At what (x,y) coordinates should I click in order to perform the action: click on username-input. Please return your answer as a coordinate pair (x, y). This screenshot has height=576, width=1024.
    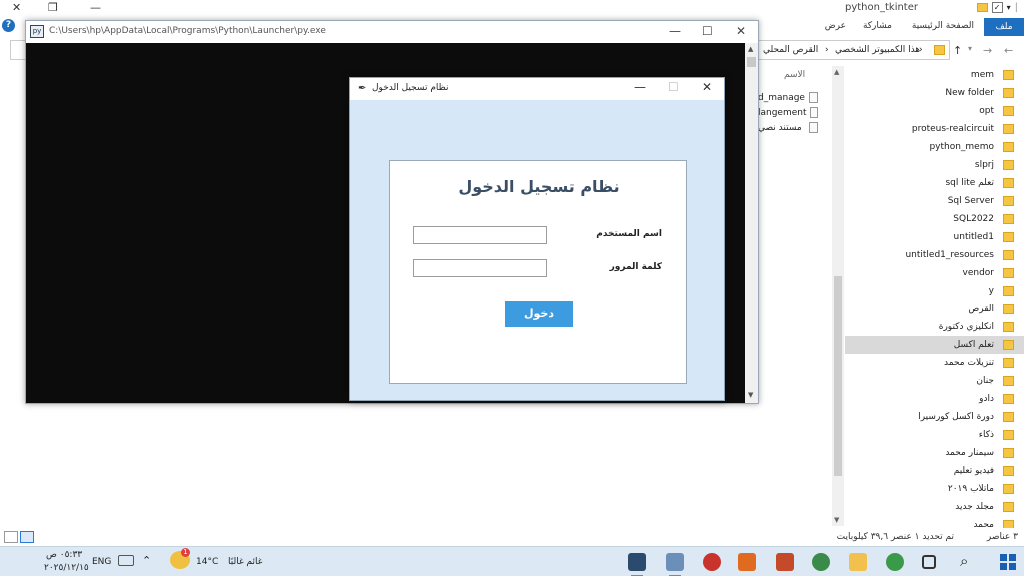
    Looking at the image, I should click on (480, 235).